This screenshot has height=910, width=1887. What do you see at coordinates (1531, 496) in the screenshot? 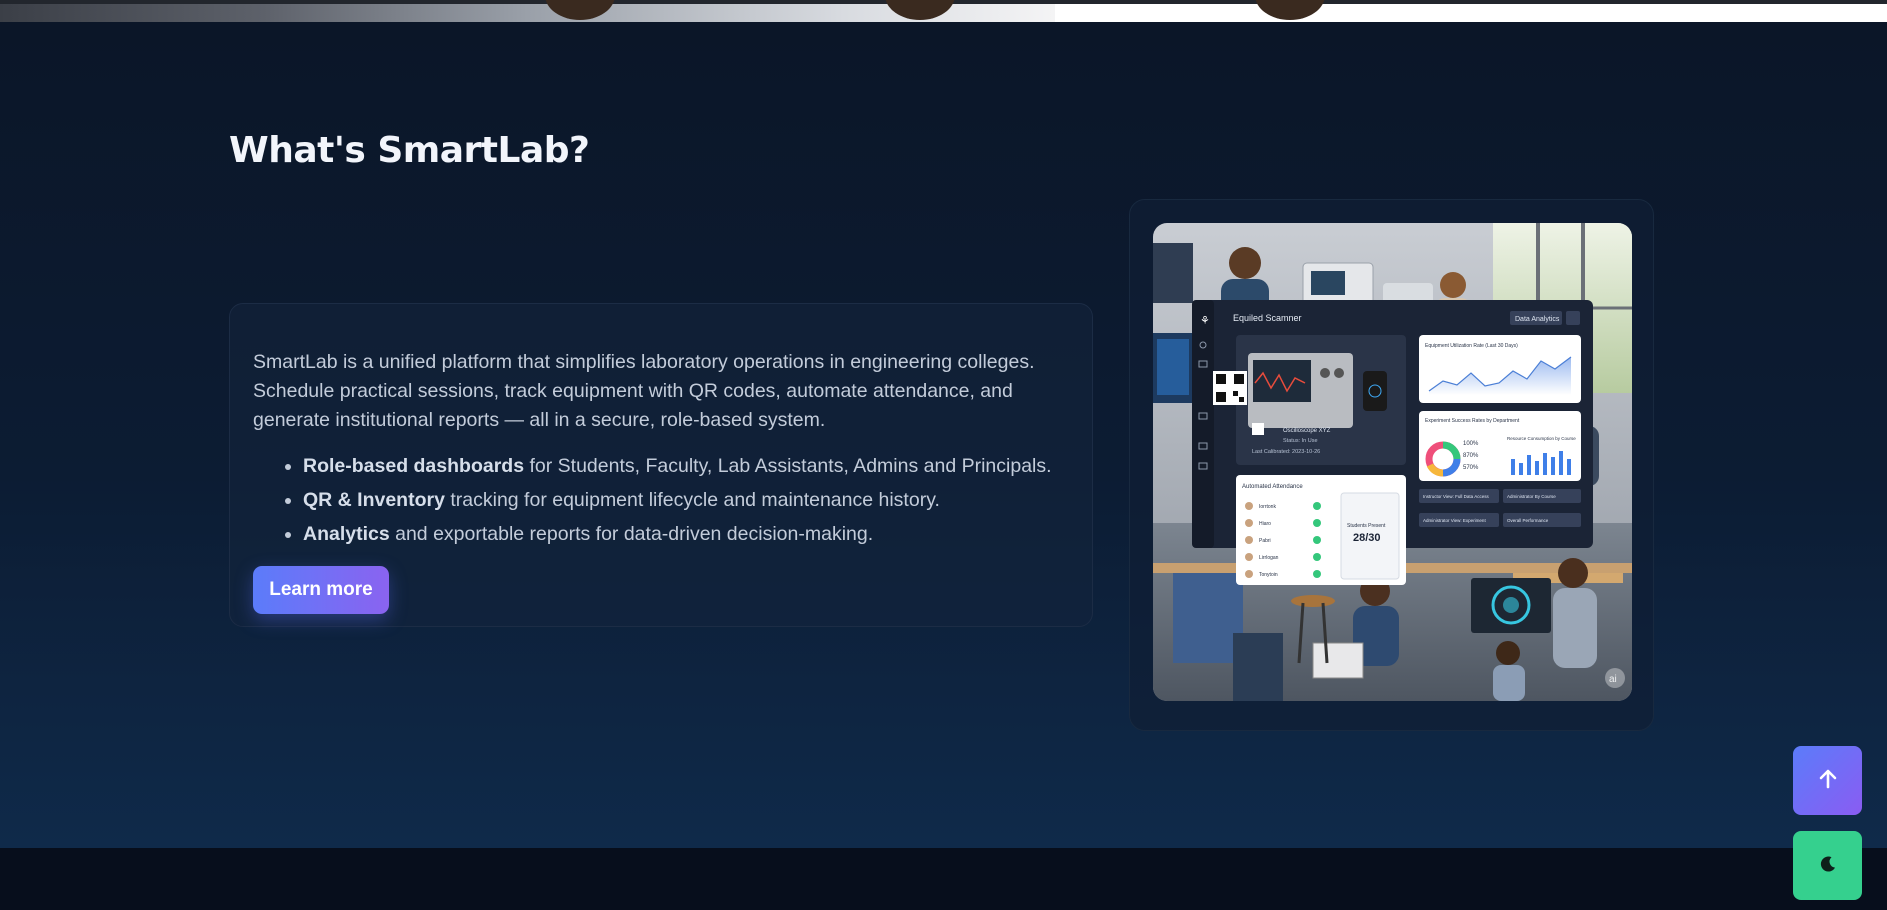
I see `illustration-action-button: Administrator By Course` at bounding box center [1531, 496].